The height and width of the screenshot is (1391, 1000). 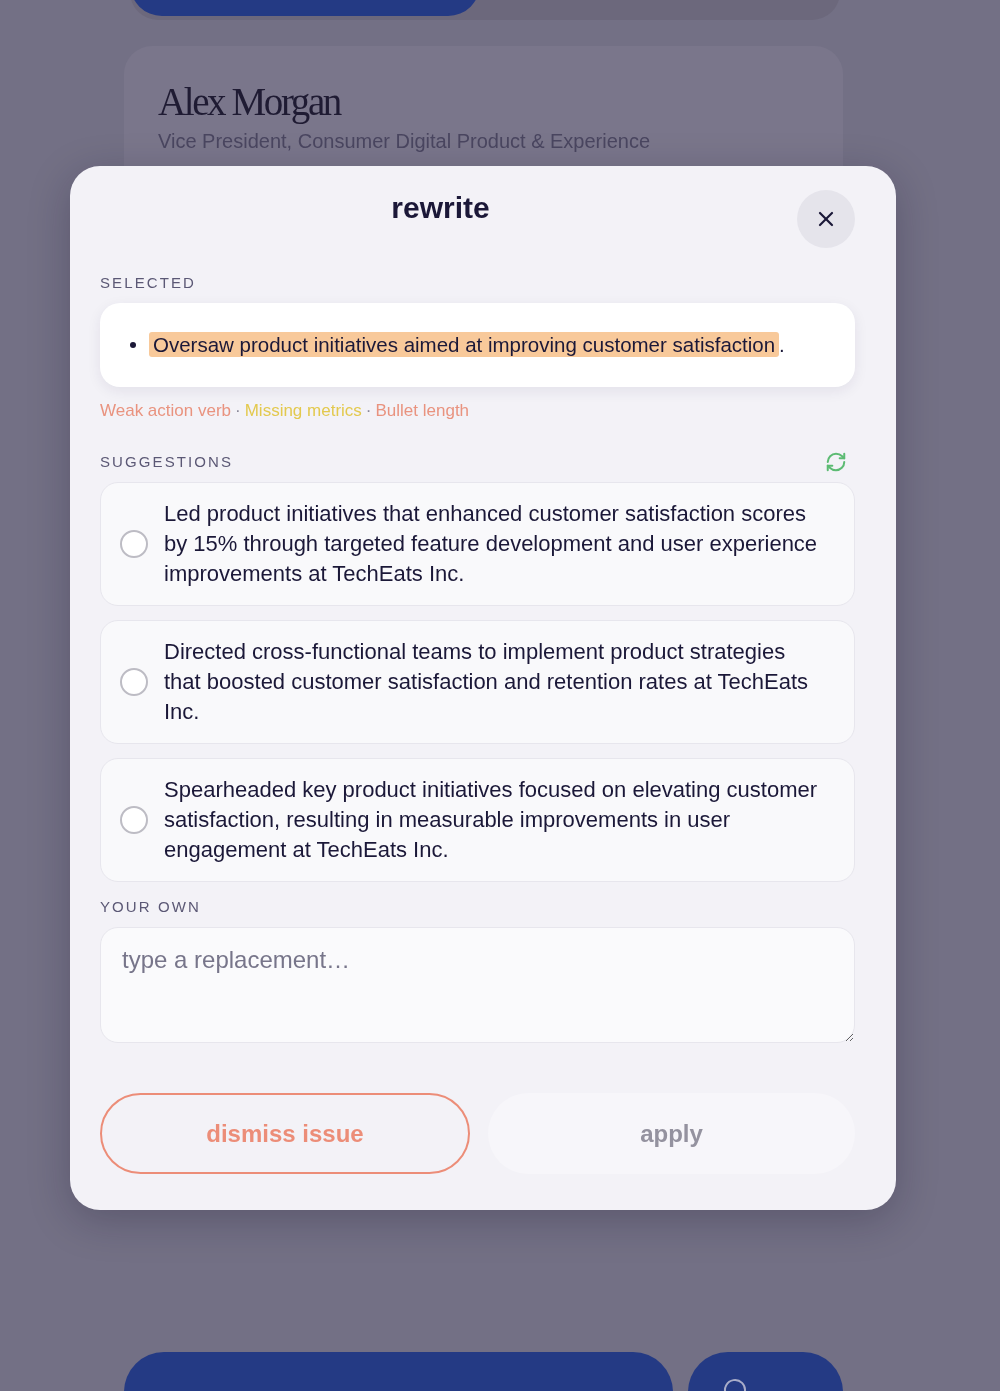 What do you see at coordinates (491, 544) in the screenshot?
I see `suggestion-text: Led product initiatives that enhanced customer satisfaction scores by 15% through targeted feature development and user experience improvements at TechEats Inc.` at bounding box center [491, 544].